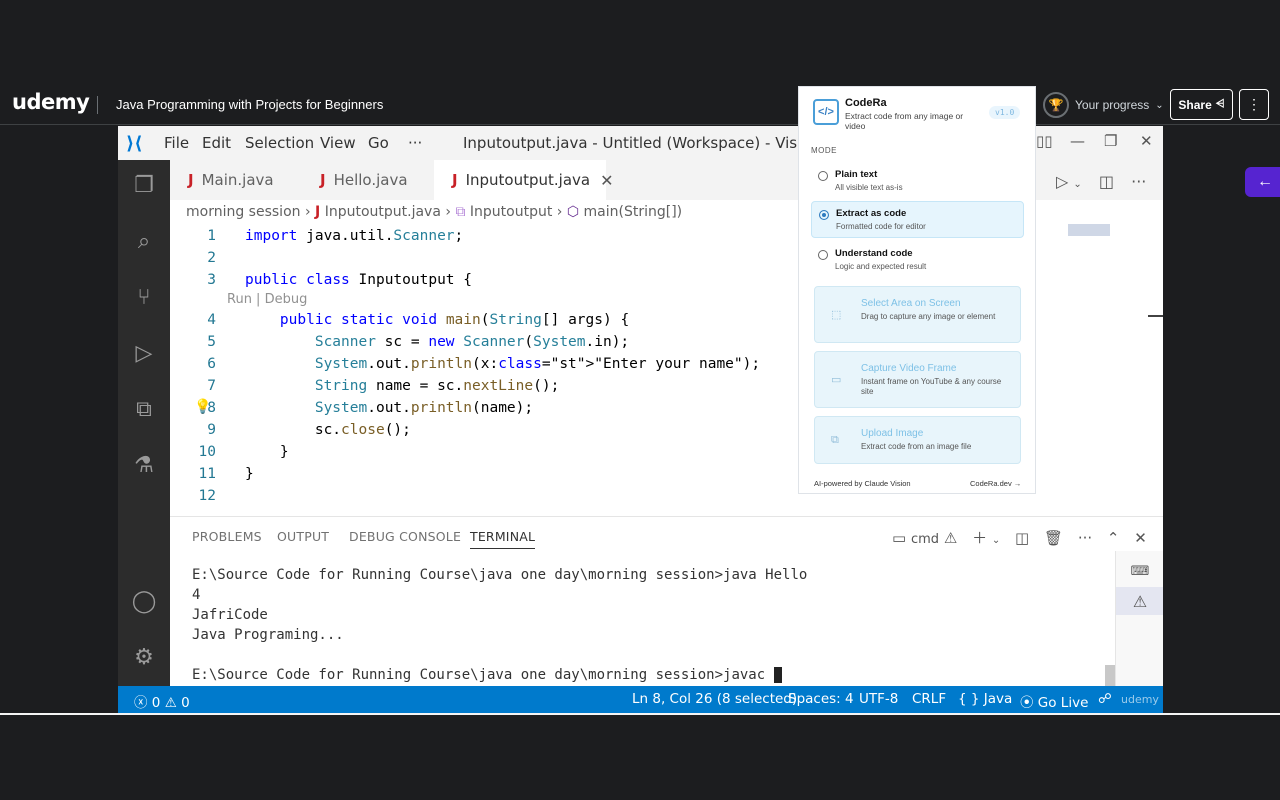 The width and height of the screenshot is (1280, 800). I want to click on more-actions-icon: ···, so click(1138, 181).